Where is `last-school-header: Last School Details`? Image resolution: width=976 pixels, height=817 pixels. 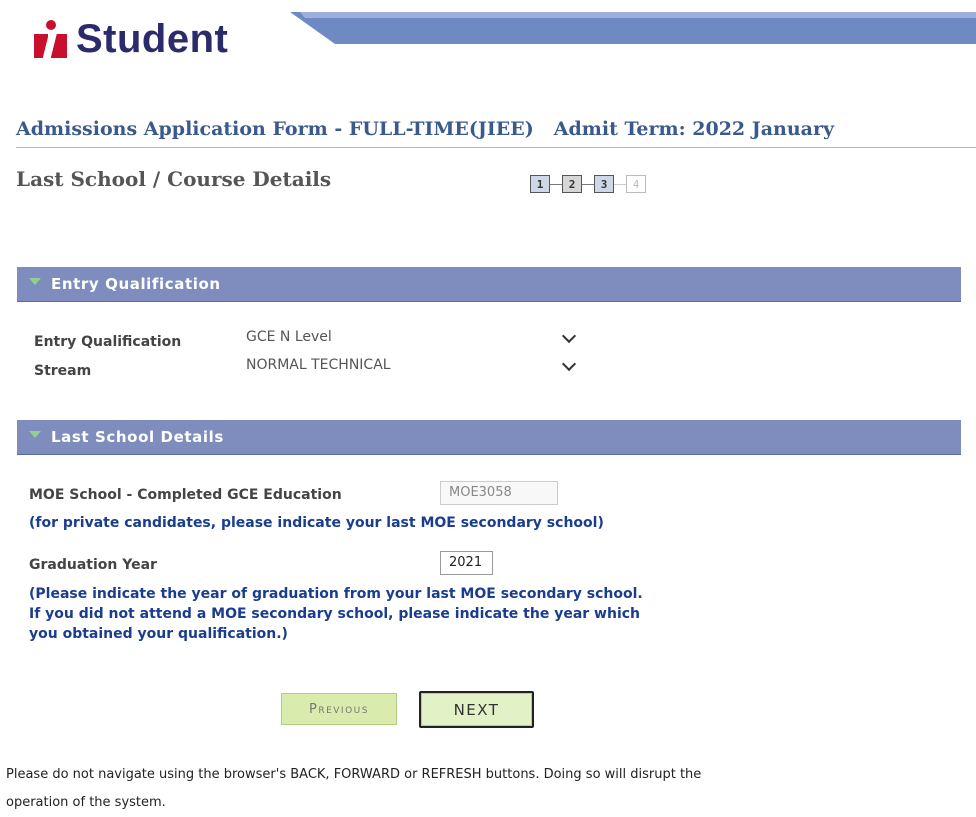 last-school-header: Last School Details is located at coordinates (489, 437).